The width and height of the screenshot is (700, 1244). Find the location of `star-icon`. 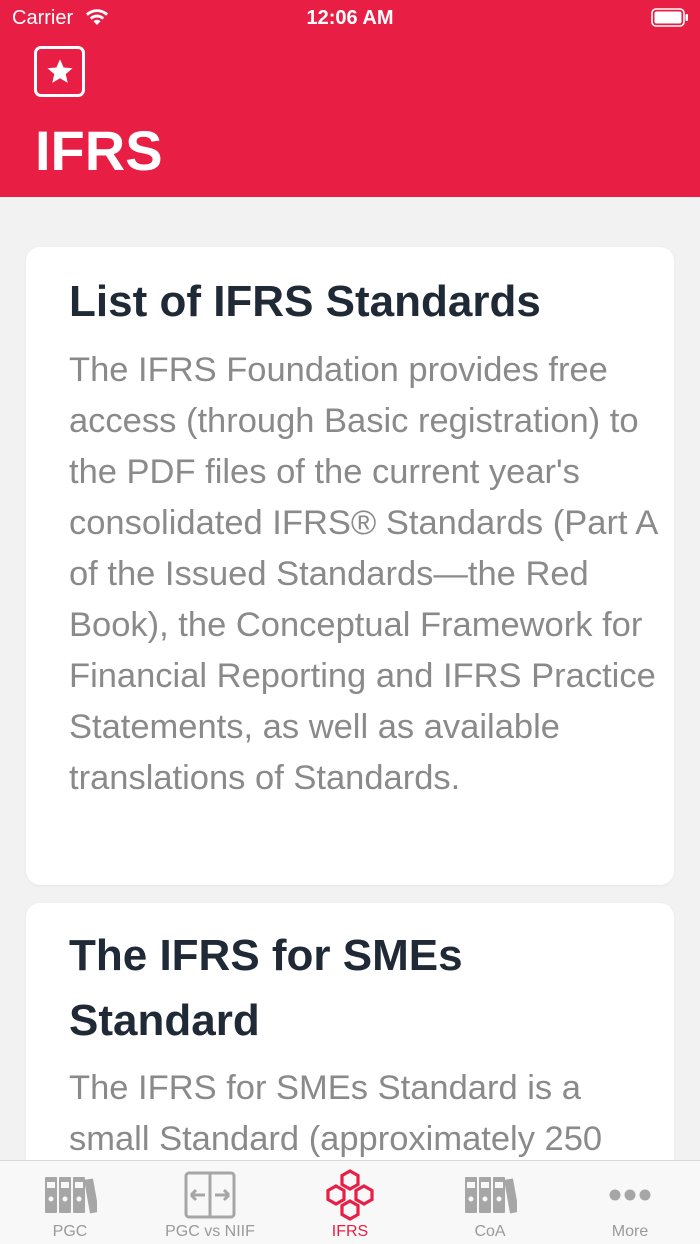

star-icon is located at coordinates (59, 70).